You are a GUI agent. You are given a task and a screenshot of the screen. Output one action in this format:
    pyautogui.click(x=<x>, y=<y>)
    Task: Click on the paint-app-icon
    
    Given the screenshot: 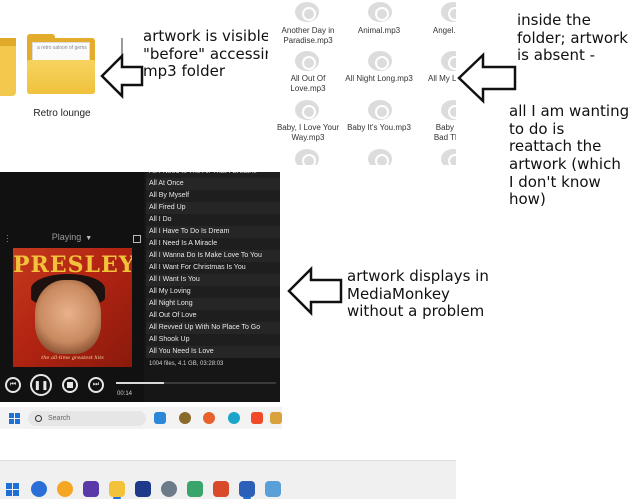 What is the action you would take?
    pyautogui.click(x=221, y=489)
    